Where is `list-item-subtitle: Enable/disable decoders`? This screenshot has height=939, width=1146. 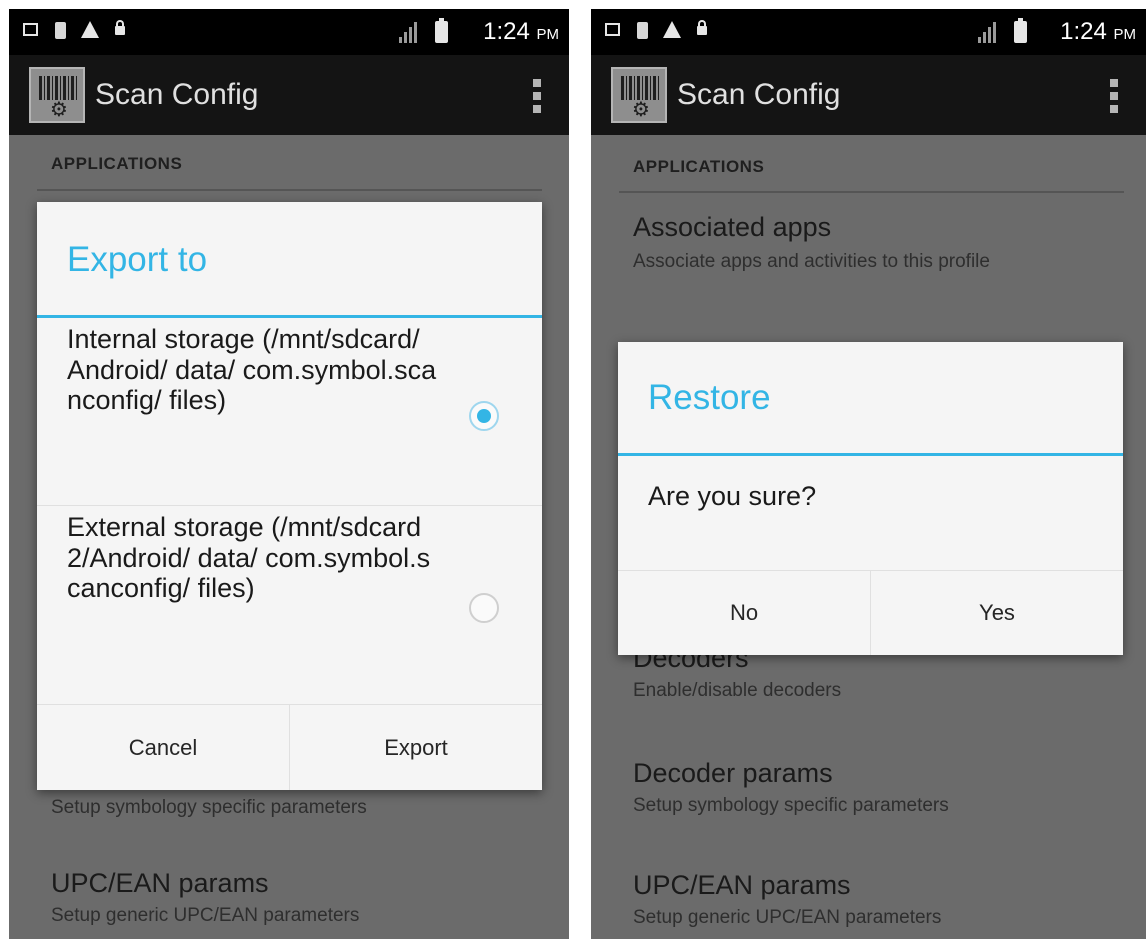
list-item-subtitle: Enable/disable decoders is located at coordinates (737, 690).